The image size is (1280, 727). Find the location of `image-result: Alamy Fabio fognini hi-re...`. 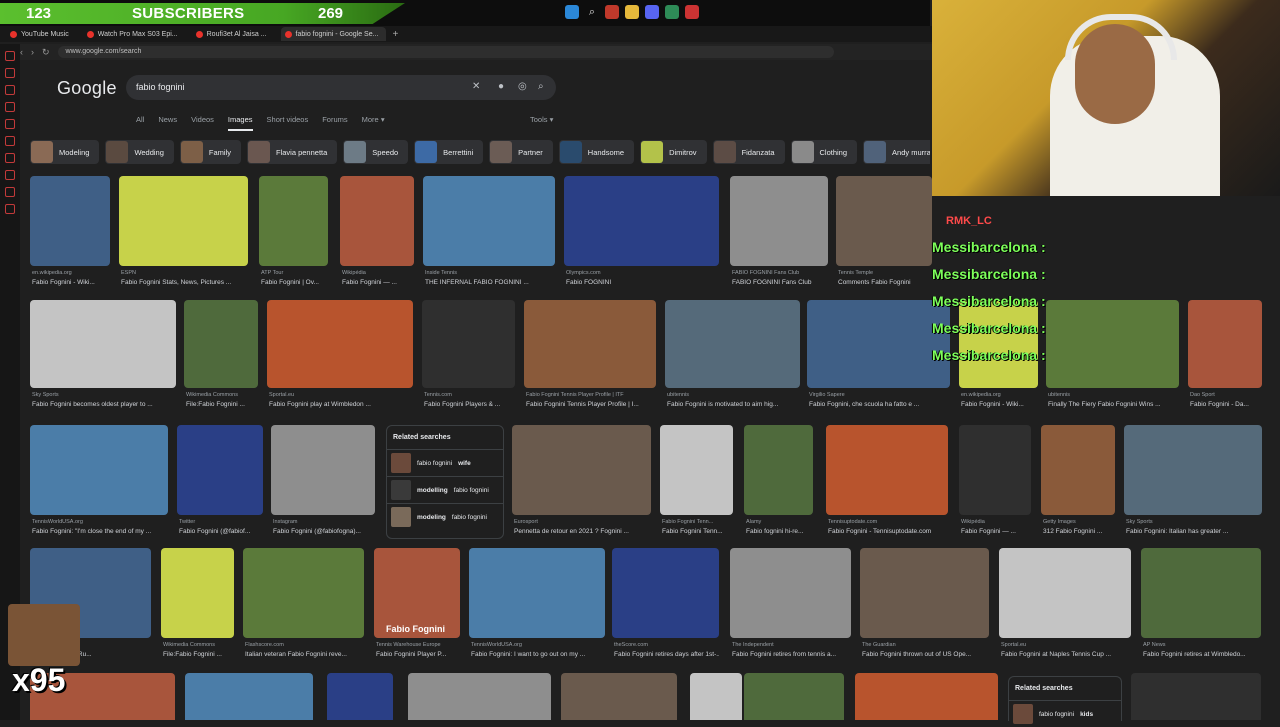

image-result: Alamy Fabio fognini hi-re... is located at coordinates (778, 485).